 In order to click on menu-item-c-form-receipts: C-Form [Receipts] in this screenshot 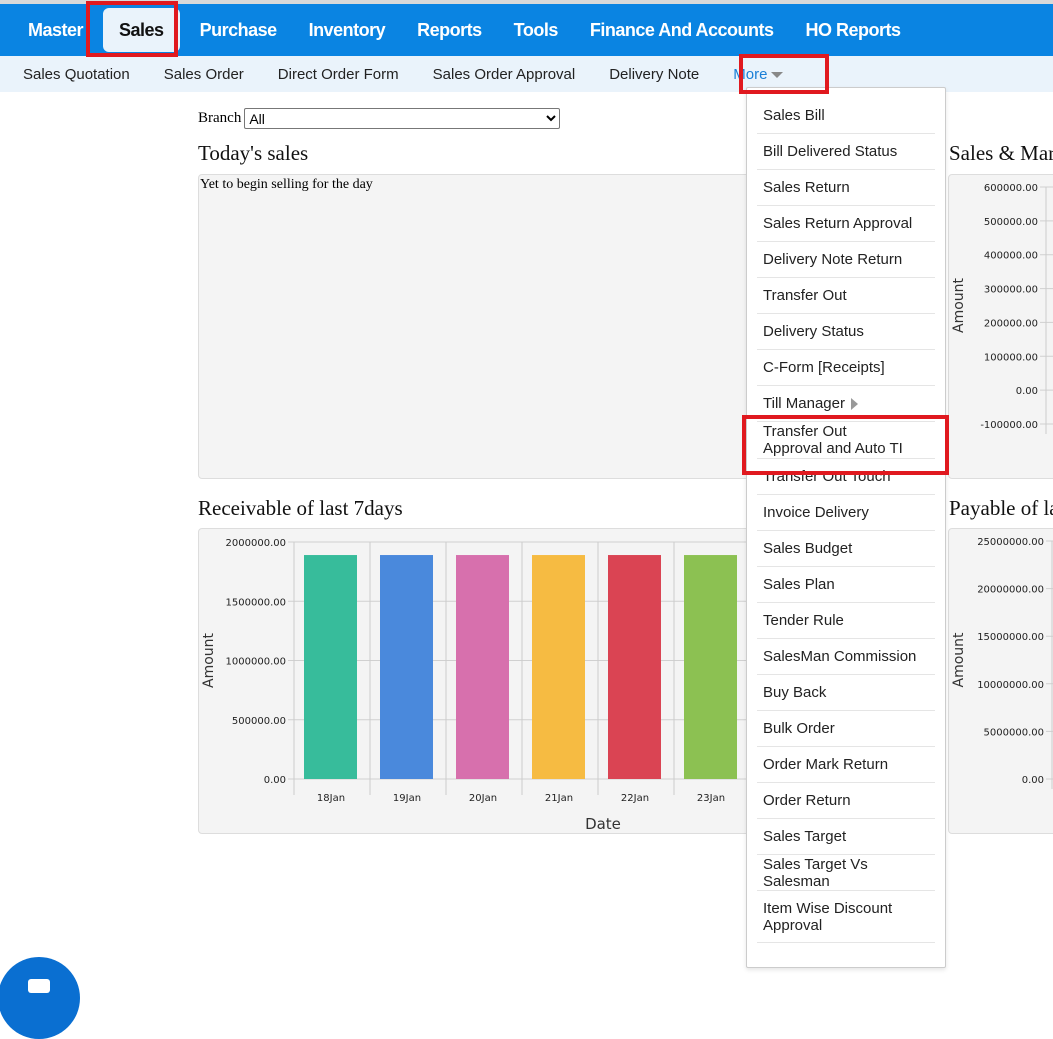, I will do `click(846, 368)`.